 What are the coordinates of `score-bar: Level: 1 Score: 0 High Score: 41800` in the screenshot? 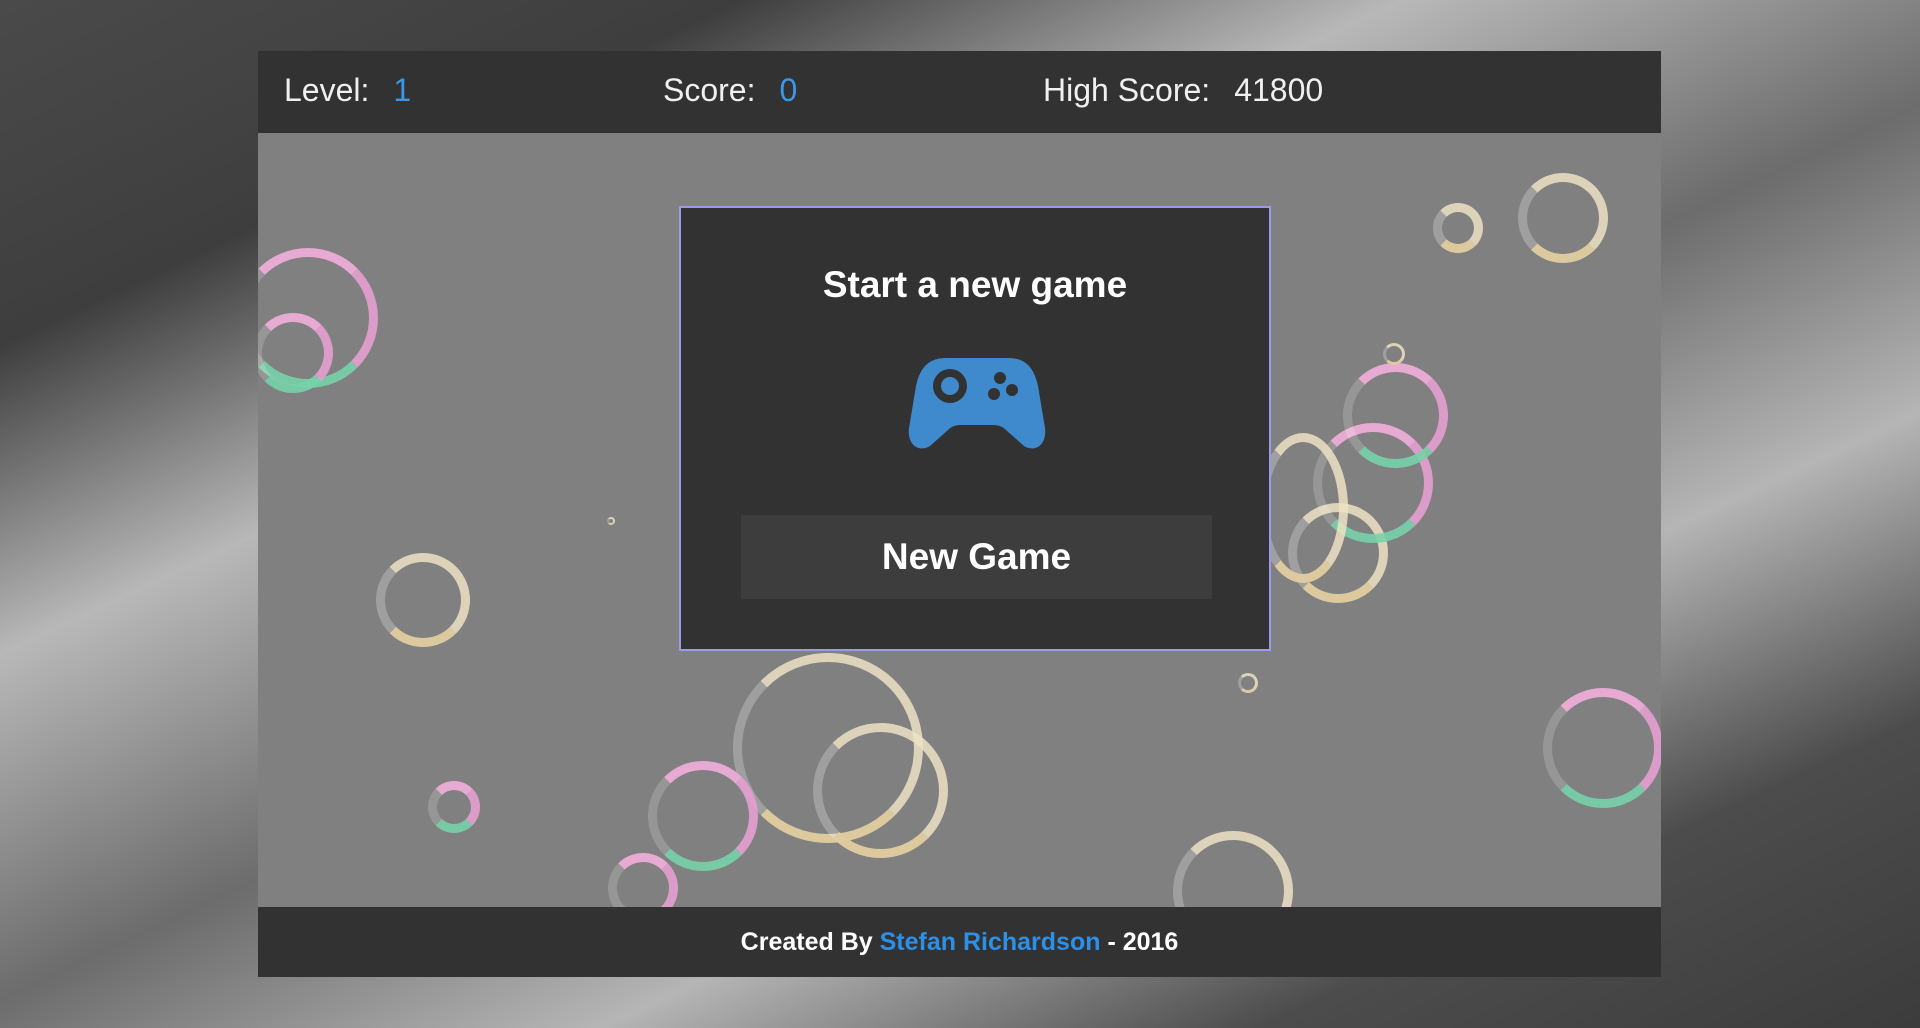 It's located at (959, 92).